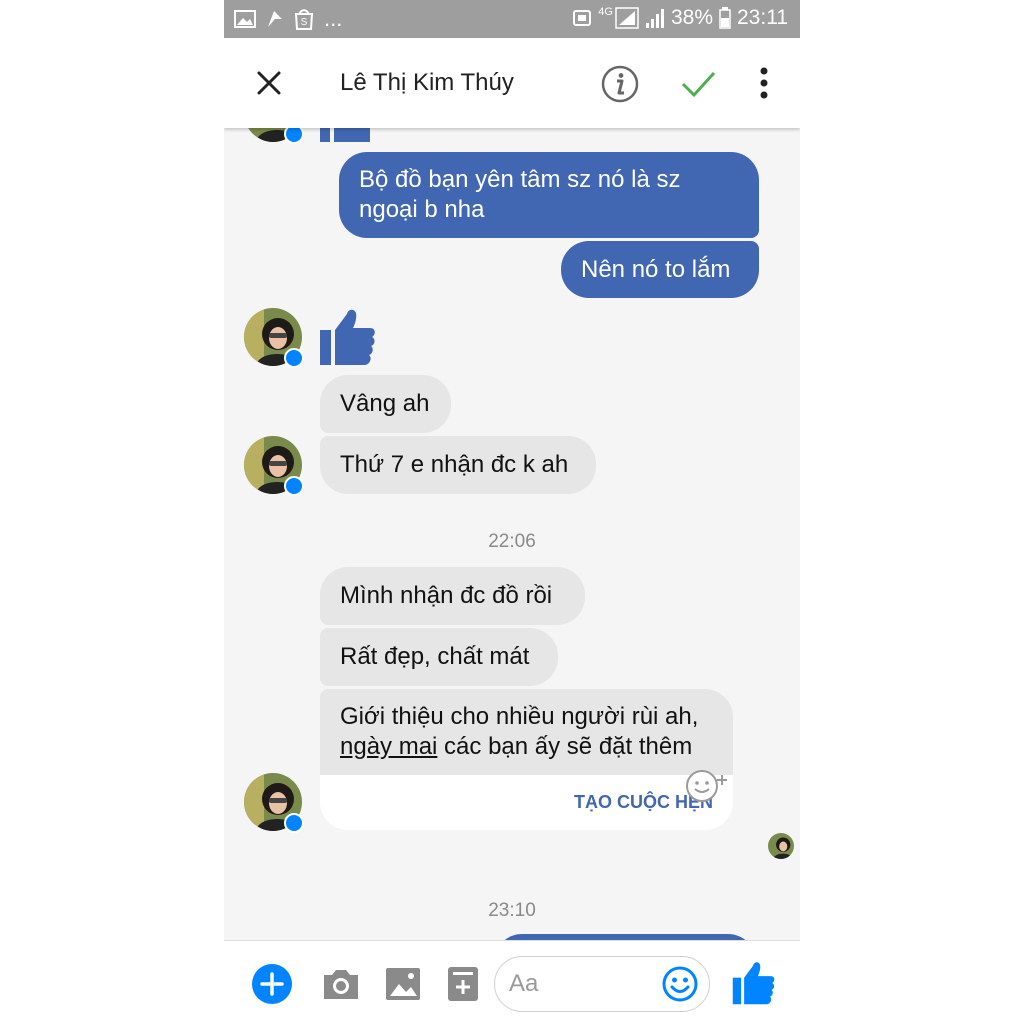  I want to click on message-text: Mình nhận đc đồ rồi, so click(446, 595).